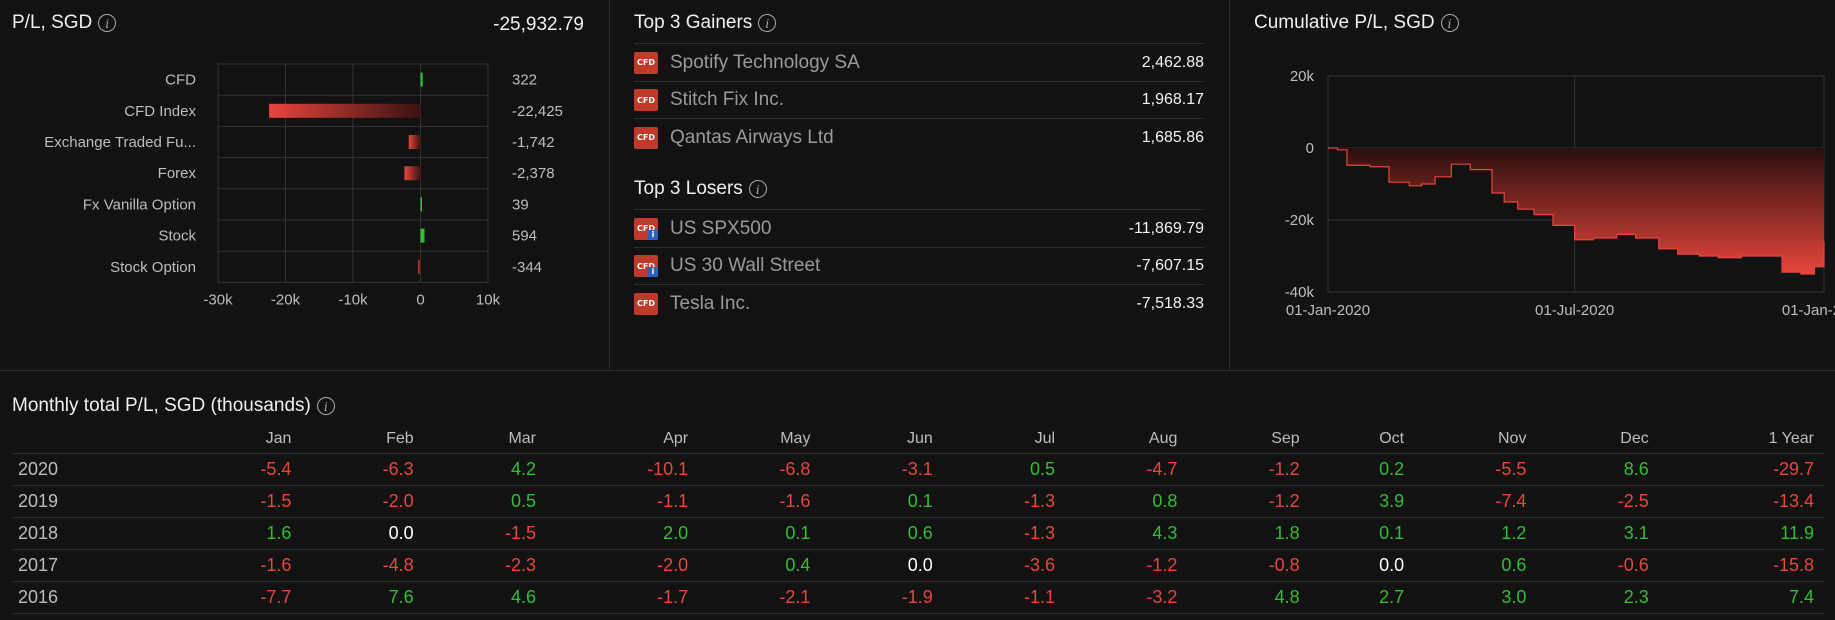  Describe the element at coordinates (1170, 265) in the screenshot. I see `instrument-pl: -7,607.15` at that location.